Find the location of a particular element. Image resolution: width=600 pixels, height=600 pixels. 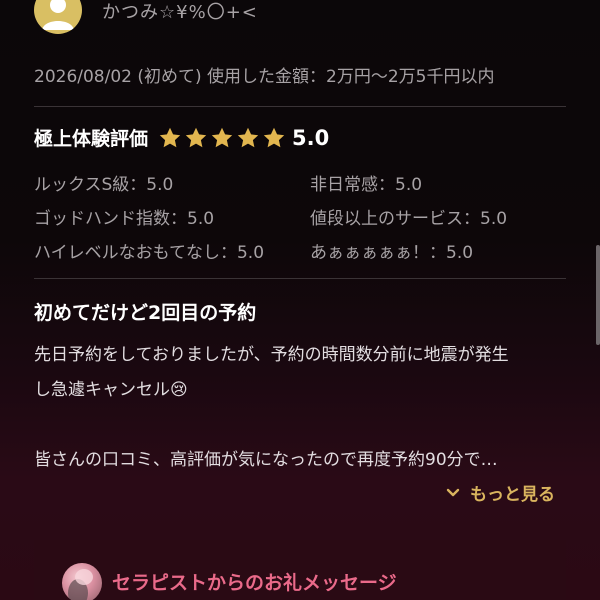

rating-title: 極上体験評価 is located at coordinates (91, 139).